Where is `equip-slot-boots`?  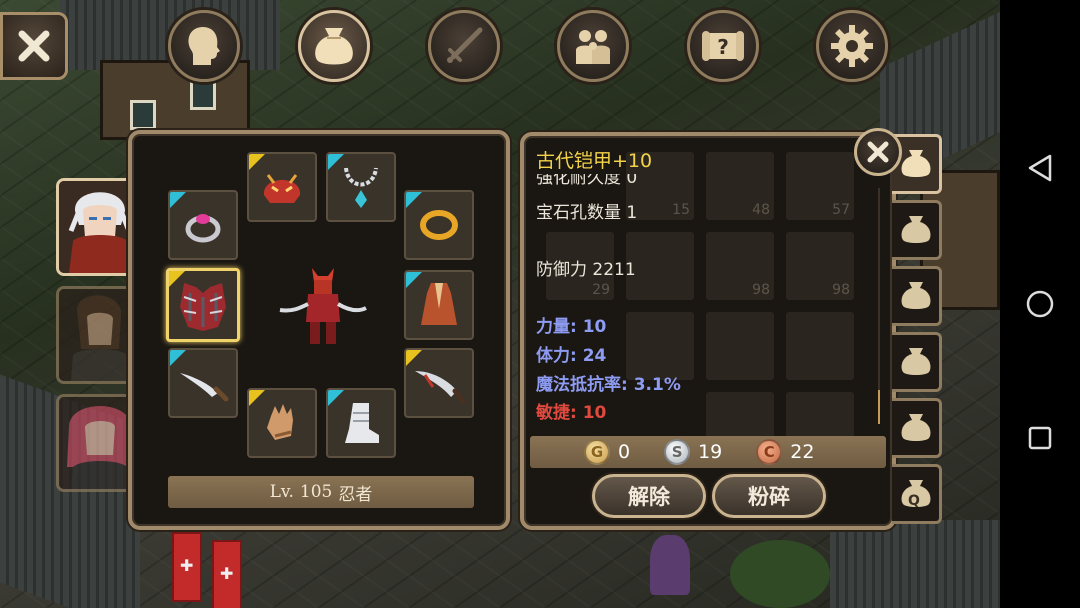
equip-slot-boots is located at coordinates (361, 423).